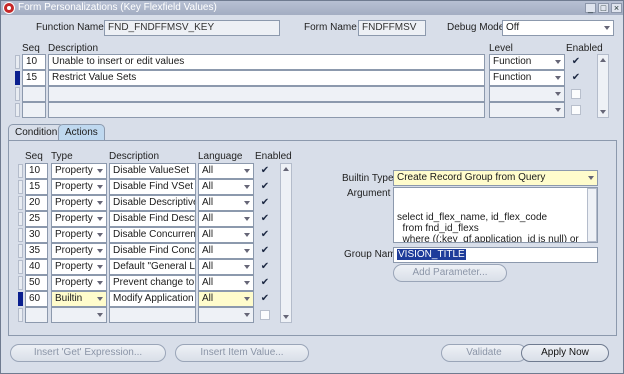 This screenshot has width=624, height=374. What do you see at coordinates (192, 28) in the screenshot?
I see `function-name-field: FND_FNDFFMSV_KEY` at bounding box center [192, 28].